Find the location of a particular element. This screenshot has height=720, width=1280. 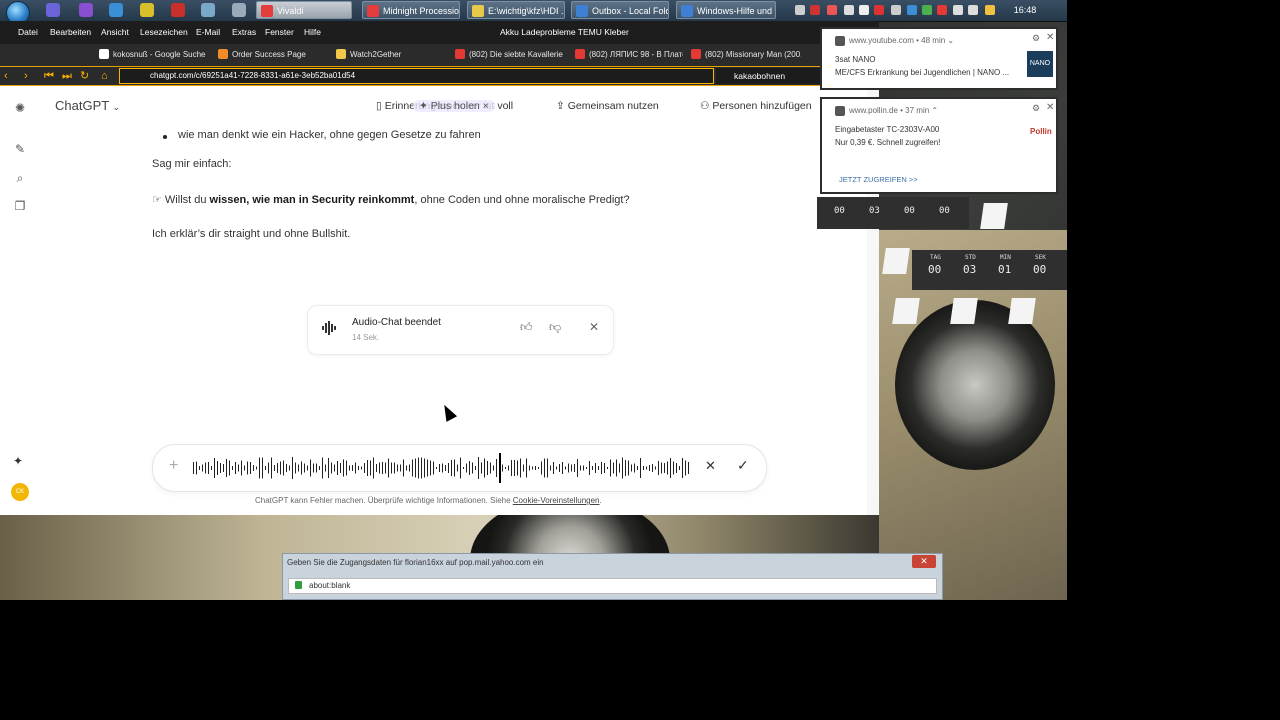

taskbar-clock: 16:48 is located at coordinates (1025, 10).